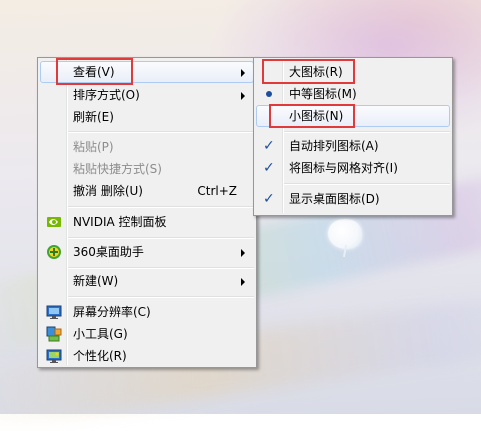 The image size is (481, 431). Describe the element at coordinates (147, 95) in the screenshot. I see `menu-item-sort-by: 排序方式(O)` at that location.